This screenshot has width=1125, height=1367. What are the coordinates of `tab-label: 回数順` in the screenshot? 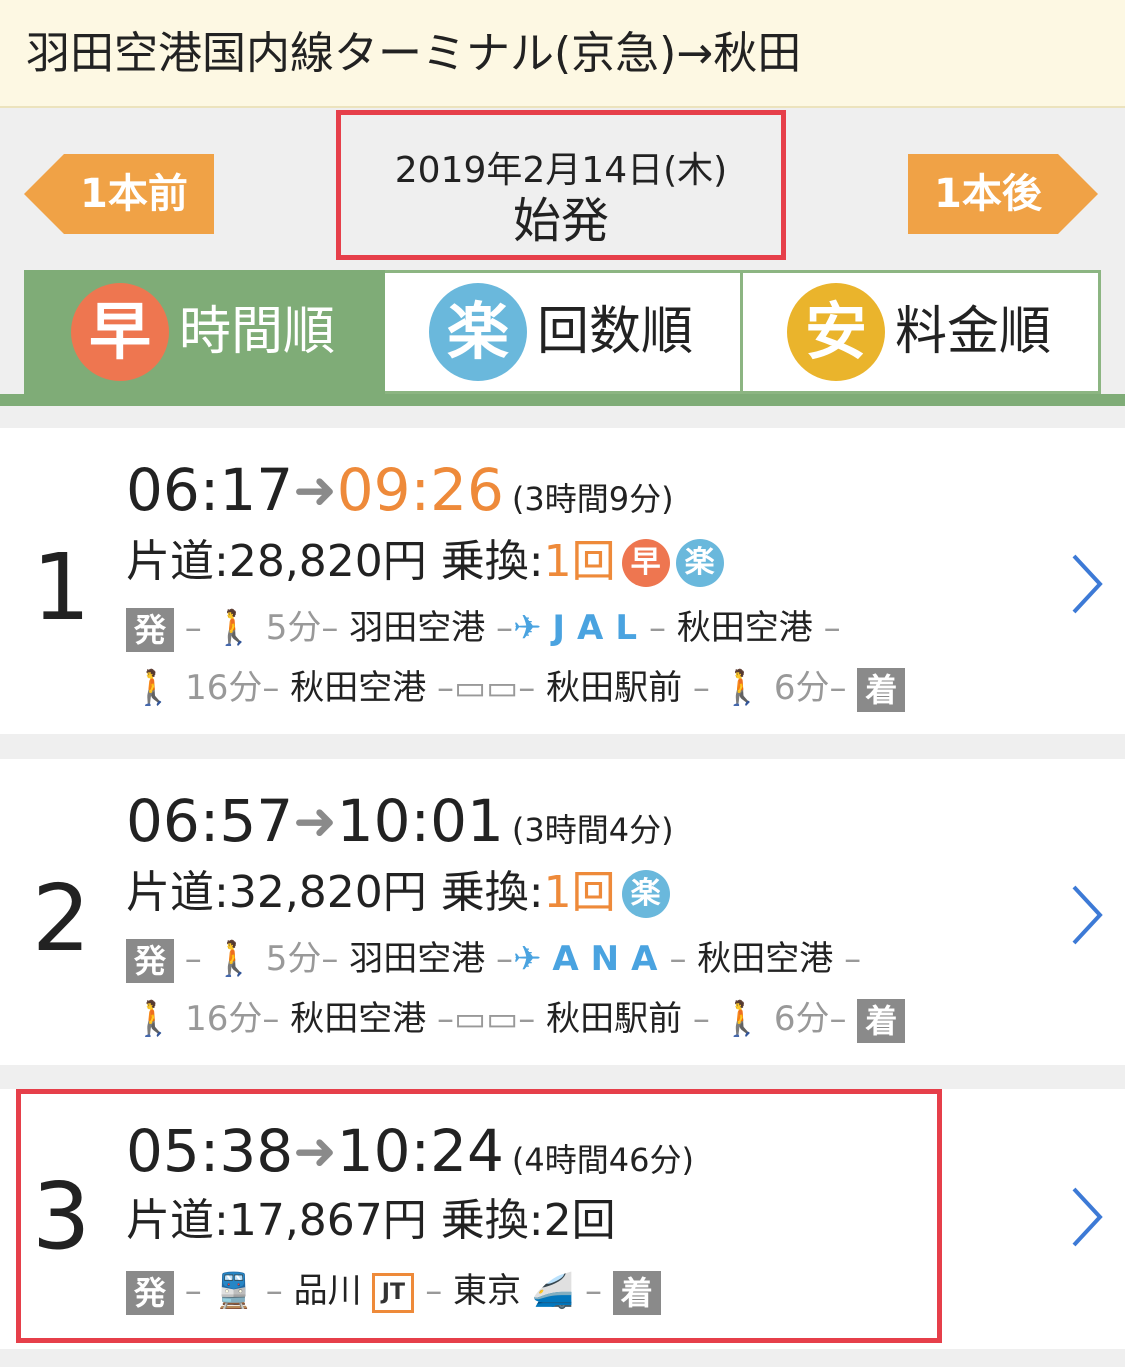 It's located at (615, 332).